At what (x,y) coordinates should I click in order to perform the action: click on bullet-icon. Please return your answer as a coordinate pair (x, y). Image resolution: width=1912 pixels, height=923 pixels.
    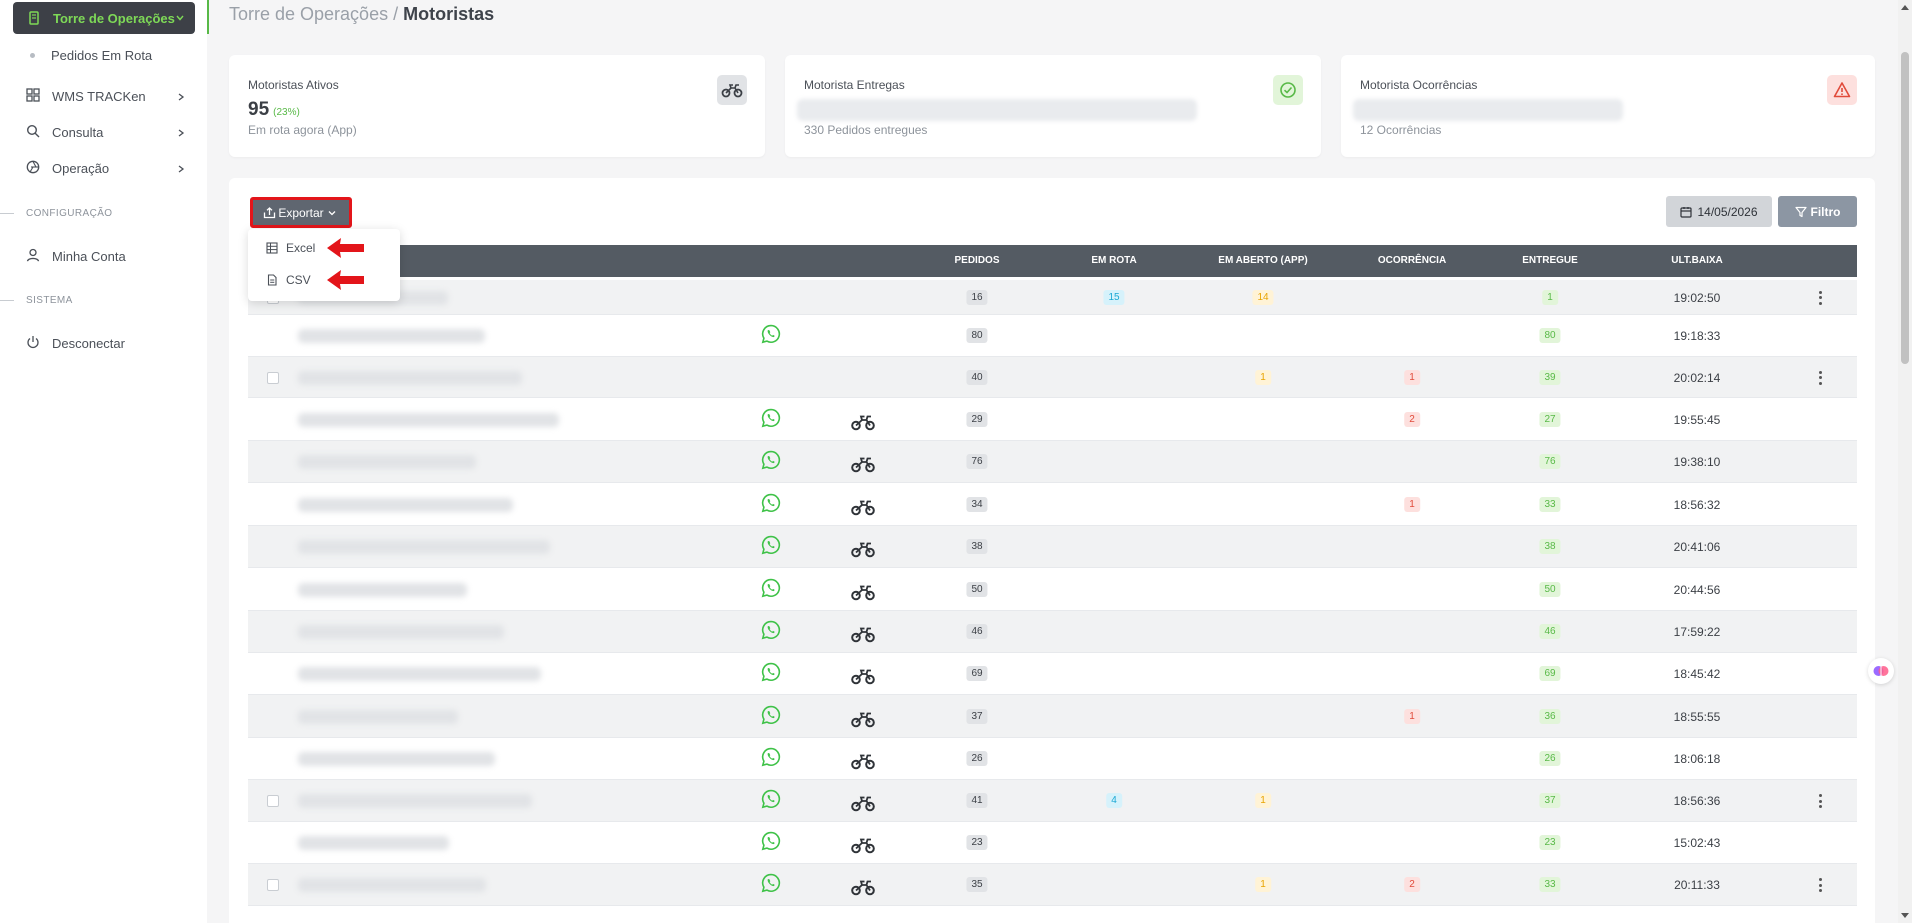
    Looking at the image, I should click on (32, 55).